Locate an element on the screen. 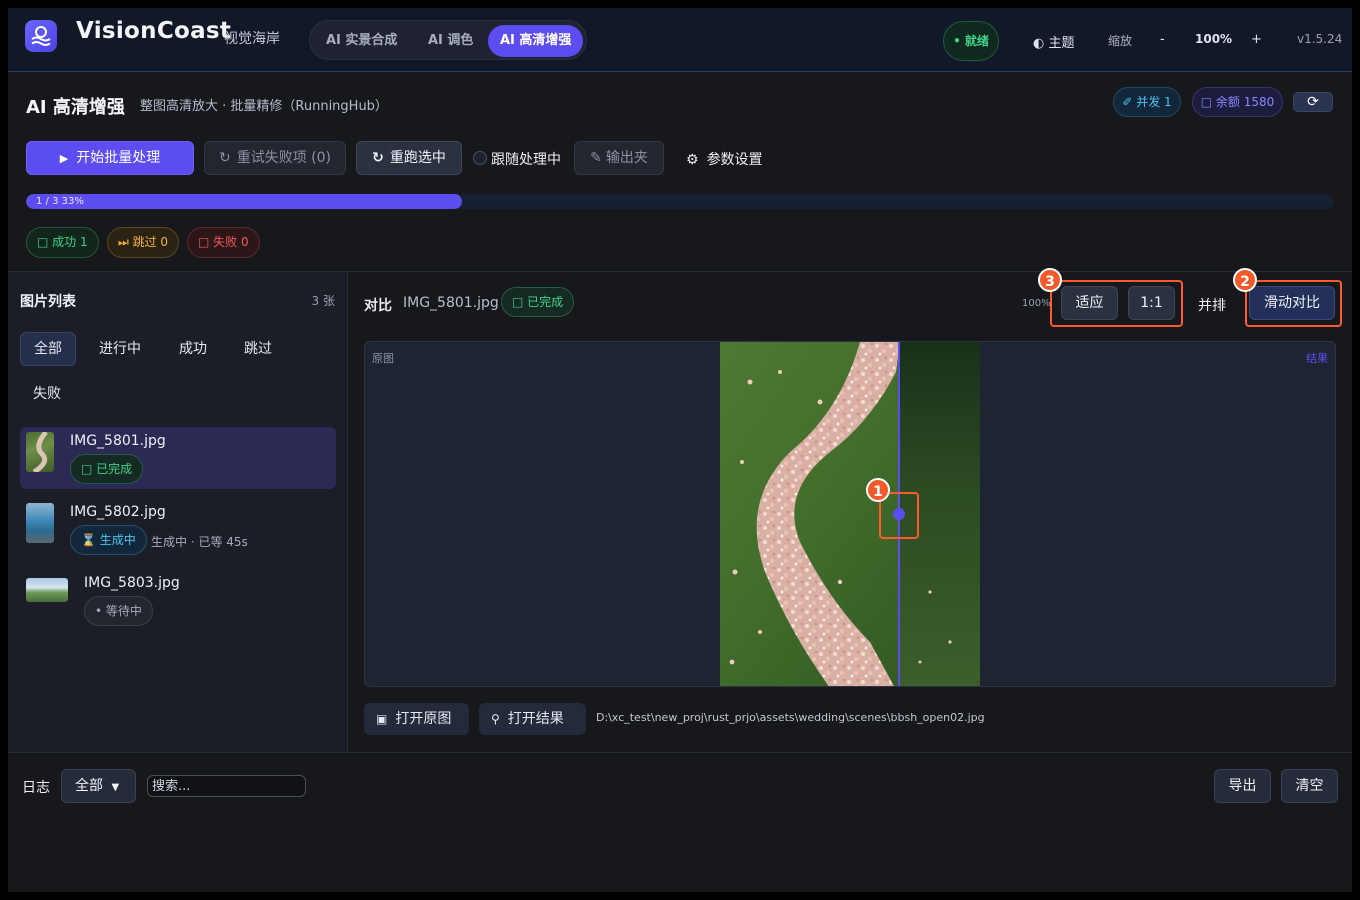 This screenshot has height=900, width=1360. start-batch-button: ▶ 开始批量处理 is located at coordinates (110, 158).